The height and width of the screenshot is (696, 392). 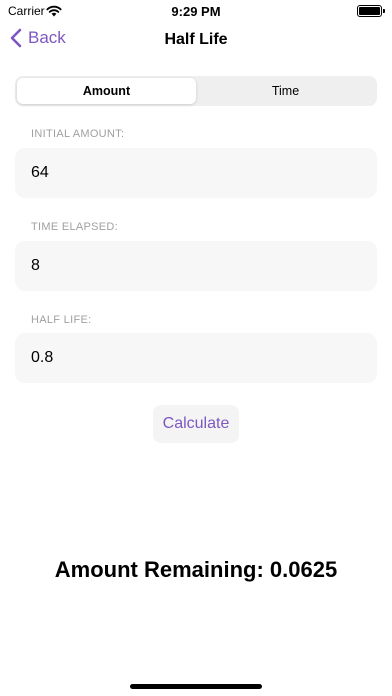 I want to click on segment-amount: Amount, so click(x=106, y=91).